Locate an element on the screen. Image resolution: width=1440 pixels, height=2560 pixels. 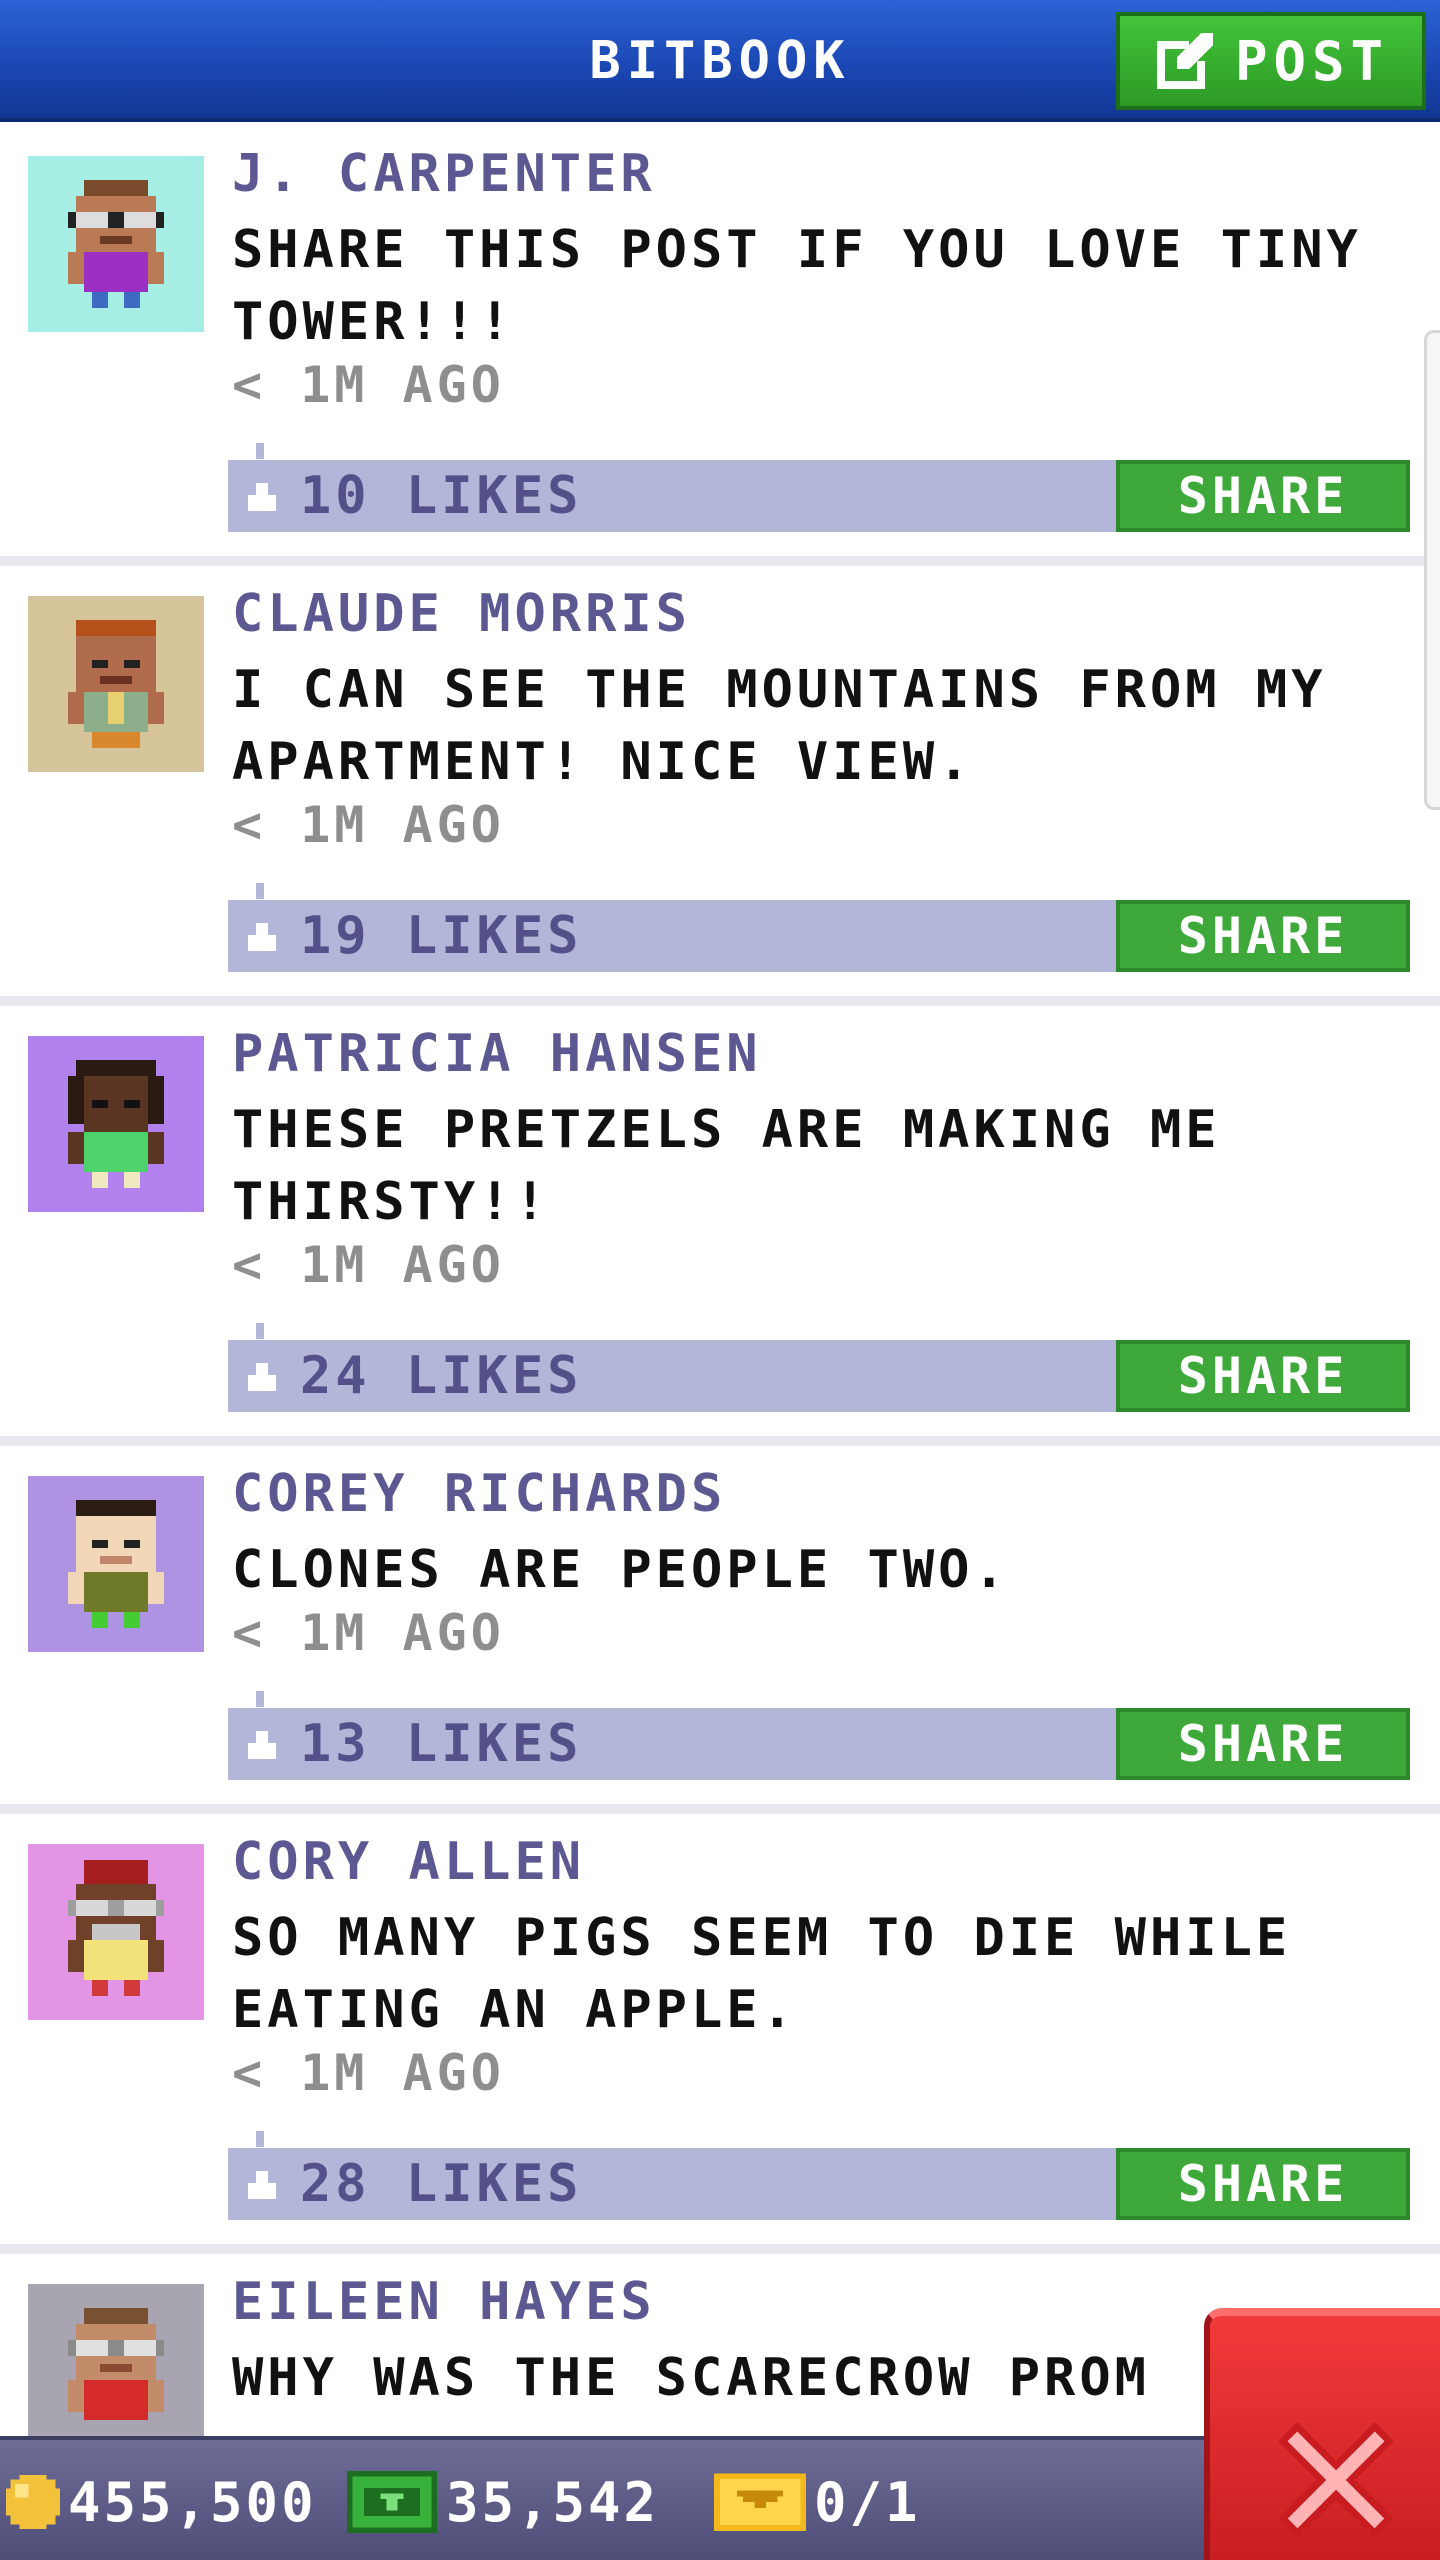
close-icon is located at coordinates (1336, 2480).